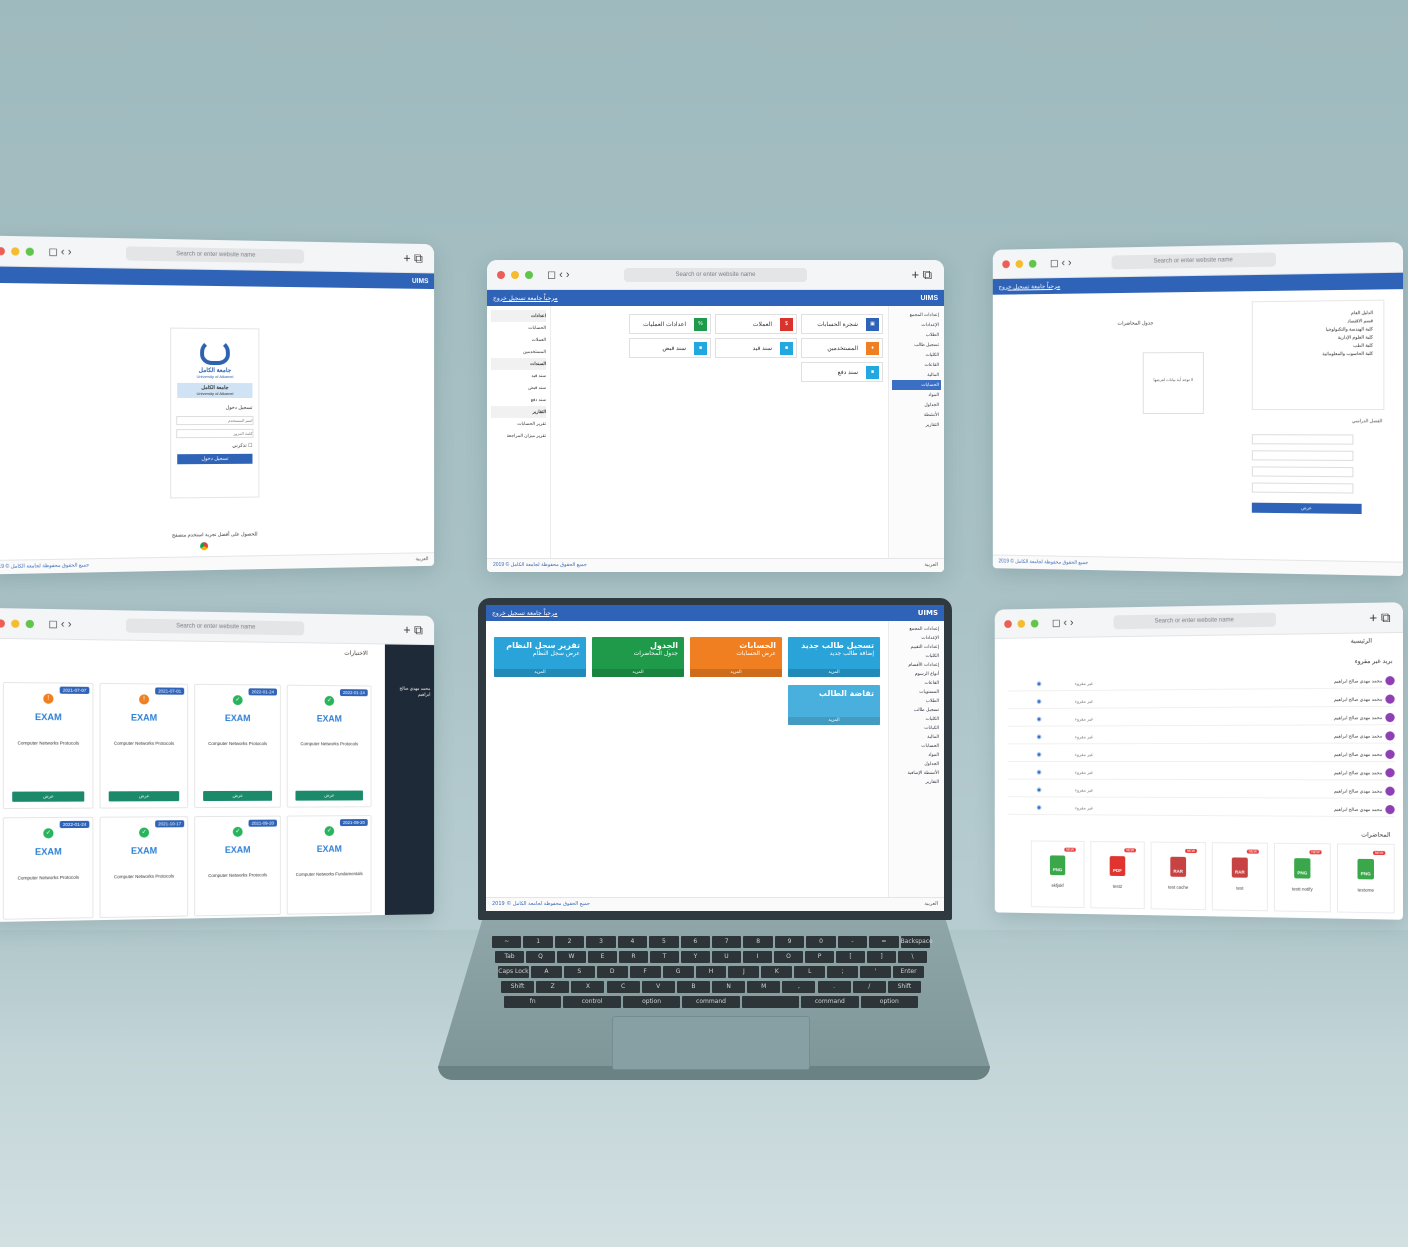 This screenshot has width=1408, height=1247. What do you see at coordinates (764, 987) in the screenshot?
I see `keyboard-key: M` at bounding box center [764, 987].